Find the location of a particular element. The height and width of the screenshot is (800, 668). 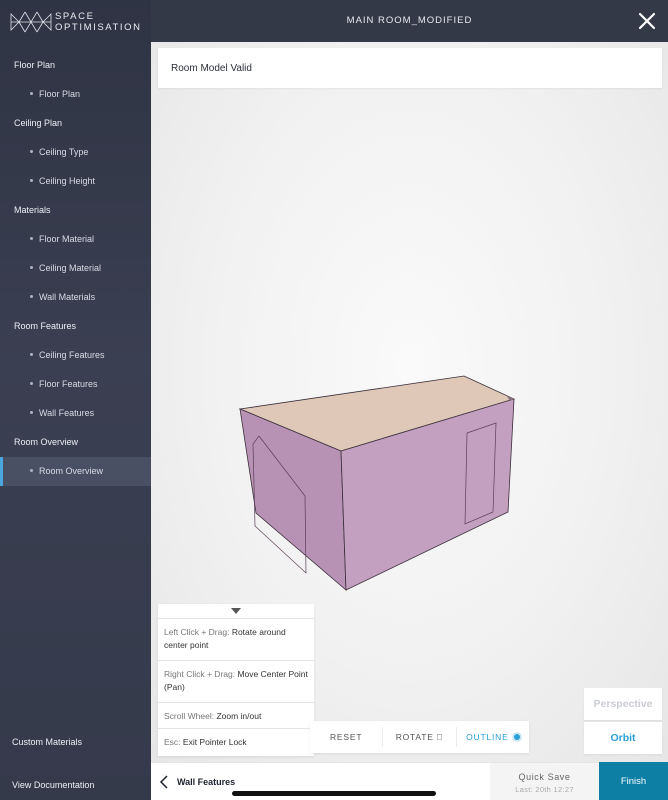

sidebar-section-materials: Materials is located at coordinates (75, 210).